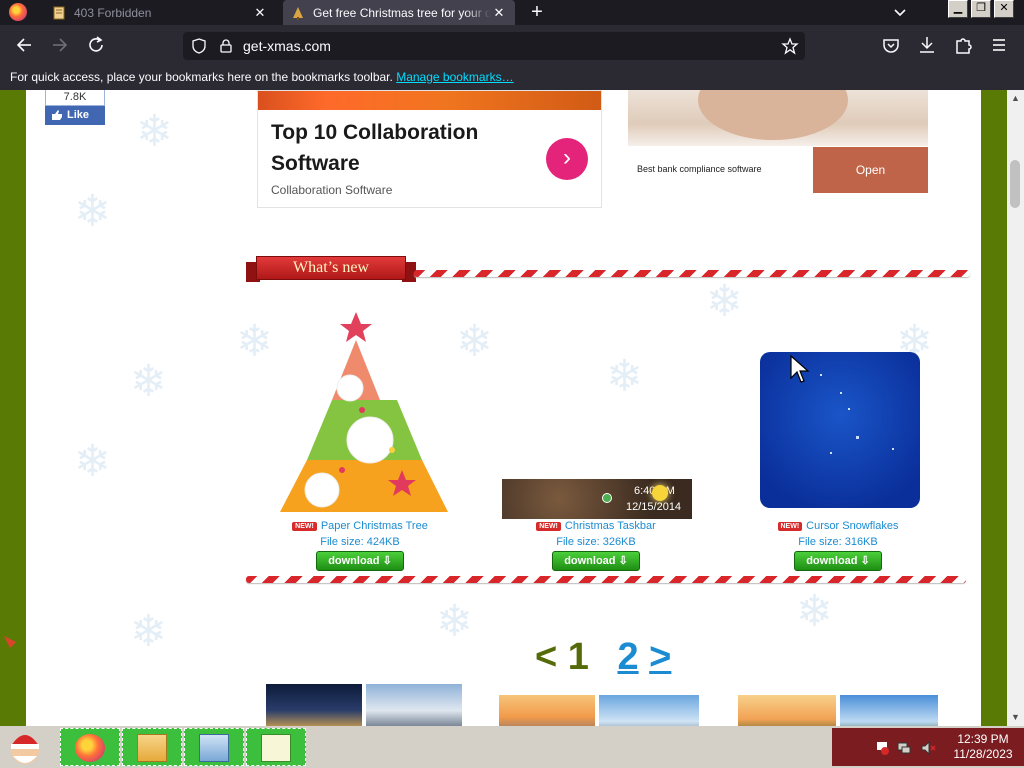 The image size is (1024, 768). What do you see at coordinates (24, 45) in the screenshot?
I see `back-arrow-icon` at bounding box center [24, 45].